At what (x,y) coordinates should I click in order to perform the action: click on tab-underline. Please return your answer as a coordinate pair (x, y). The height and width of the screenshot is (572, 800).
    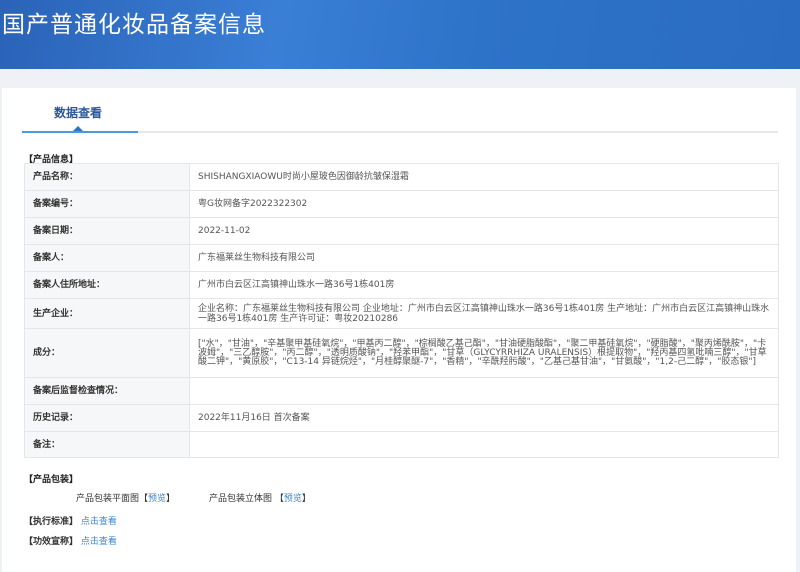
    Looking at the image, I should click on (400, 129).